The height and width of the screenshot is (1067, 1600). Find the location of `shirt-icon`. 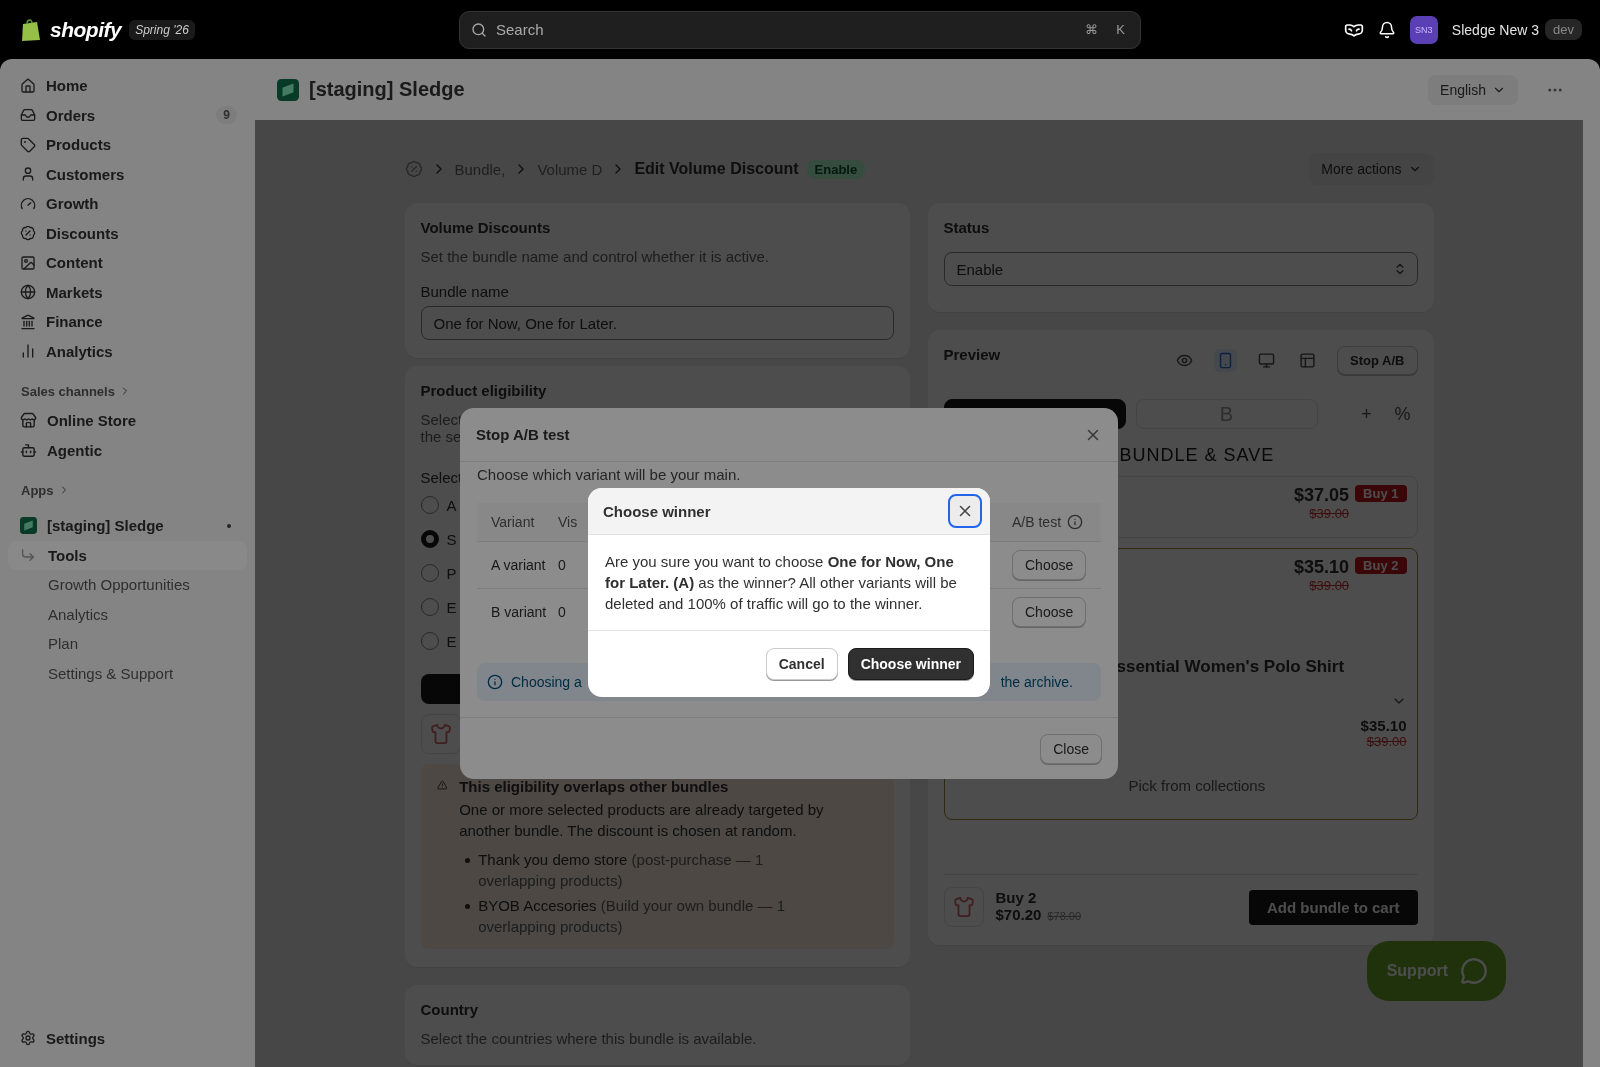

shirt-icon is located at coordinates (440, 734).